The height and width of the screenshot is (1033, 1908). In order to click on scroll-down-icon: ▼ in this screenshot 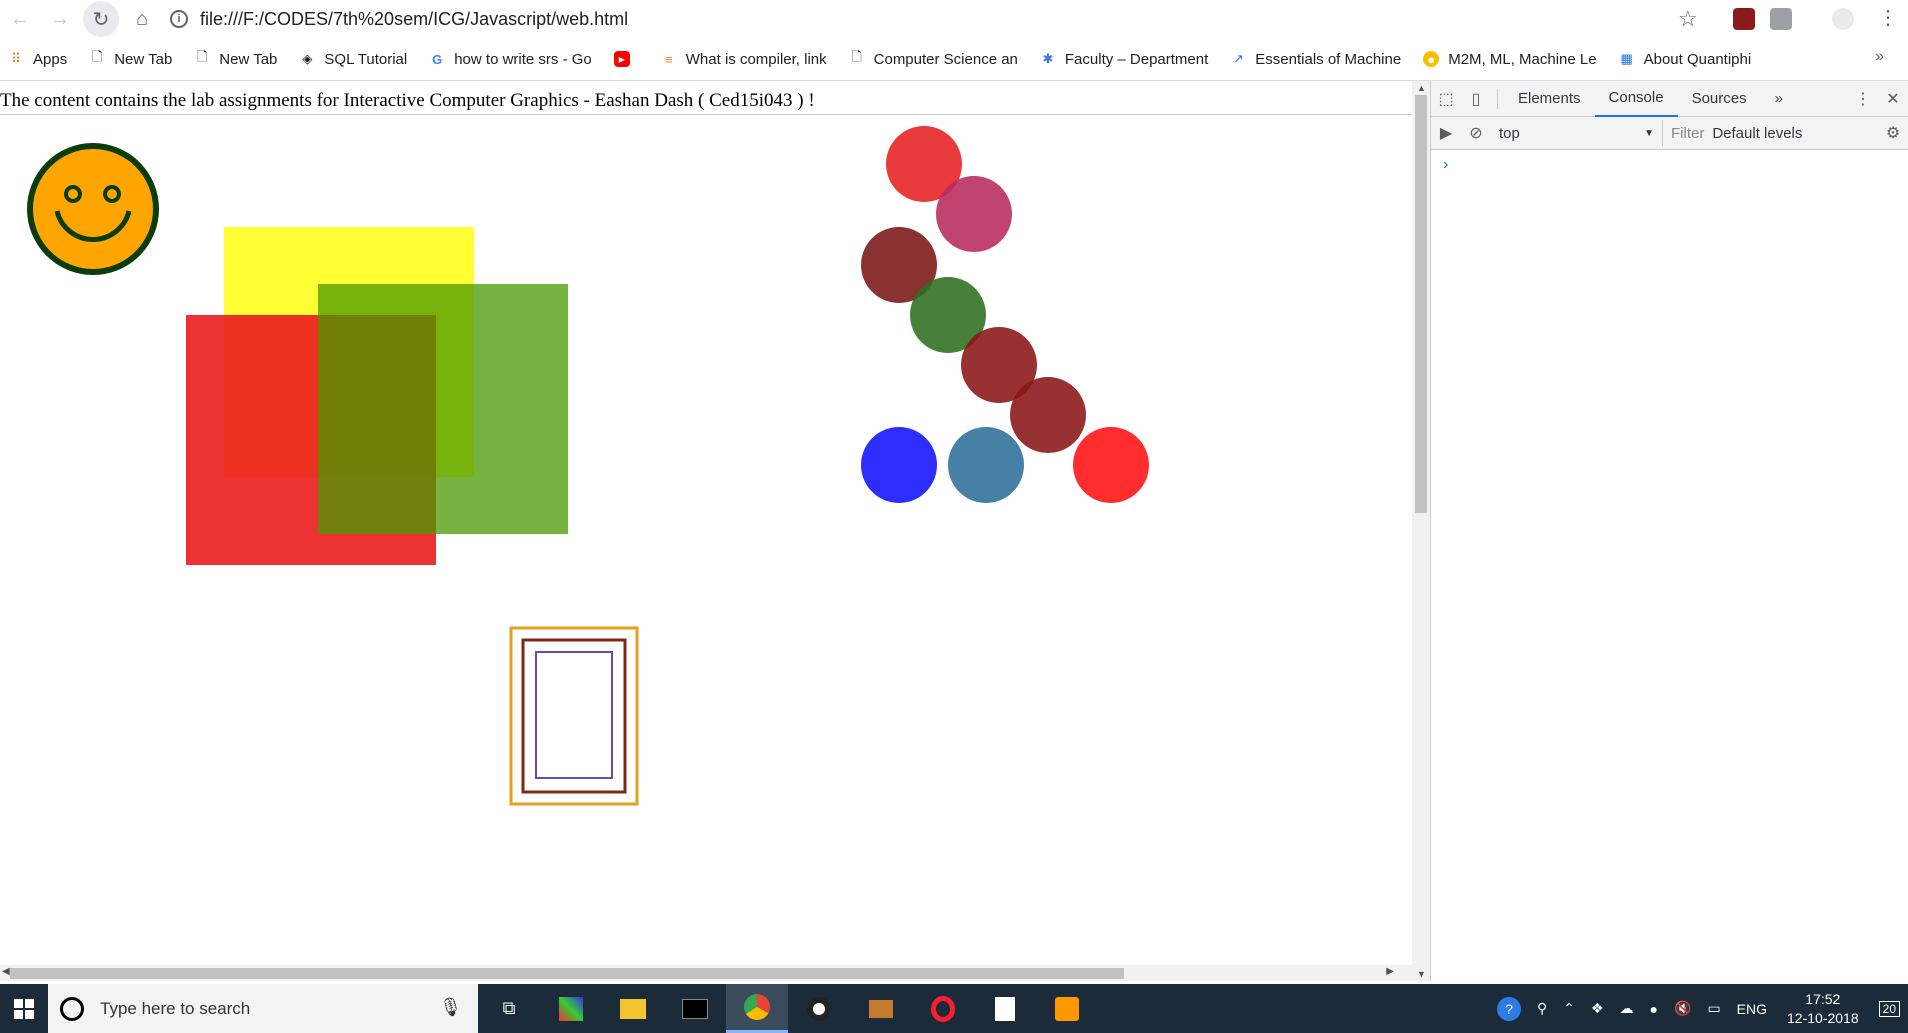, I will do `click(1421, 974)`.